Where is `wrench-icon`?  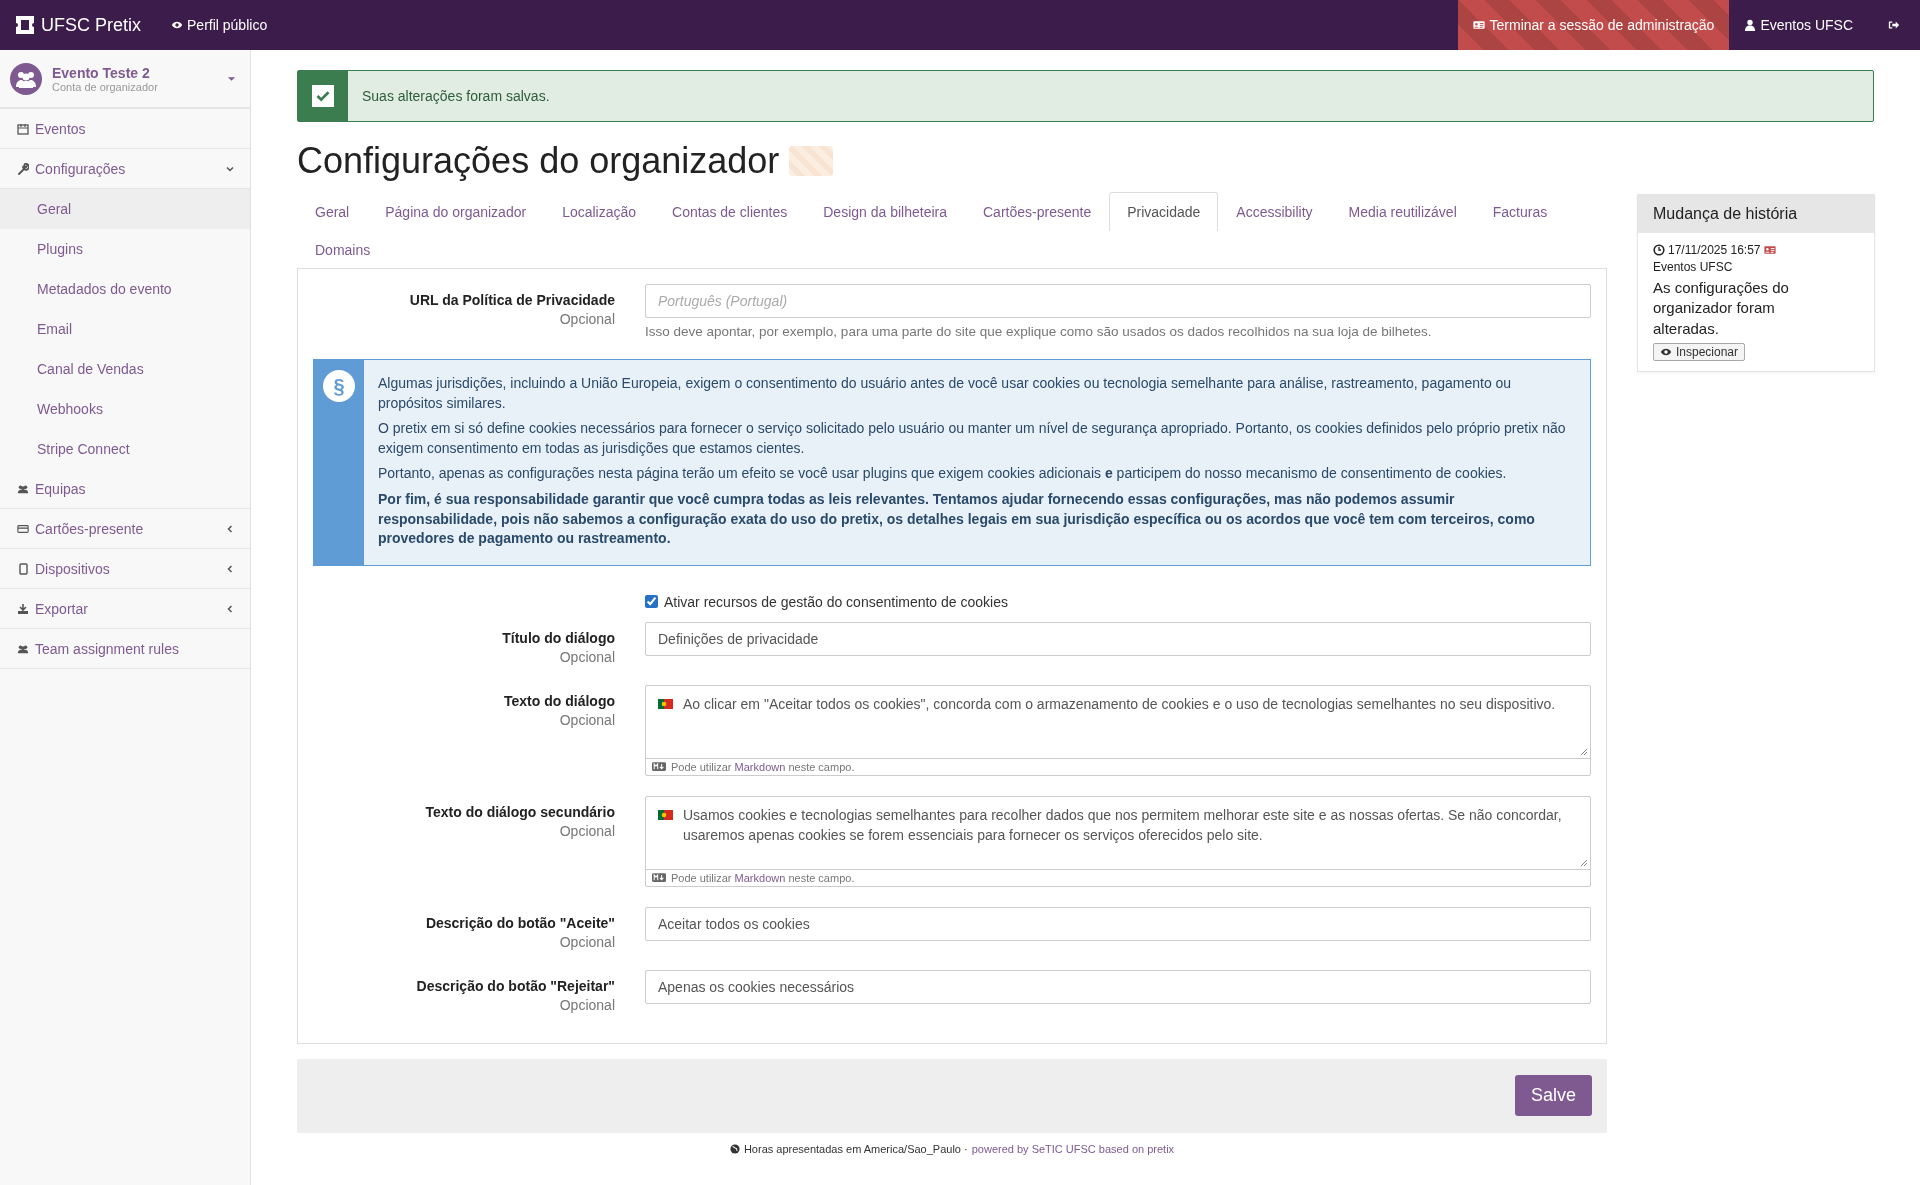 wrench-icon is located at coordinates (23, 168).